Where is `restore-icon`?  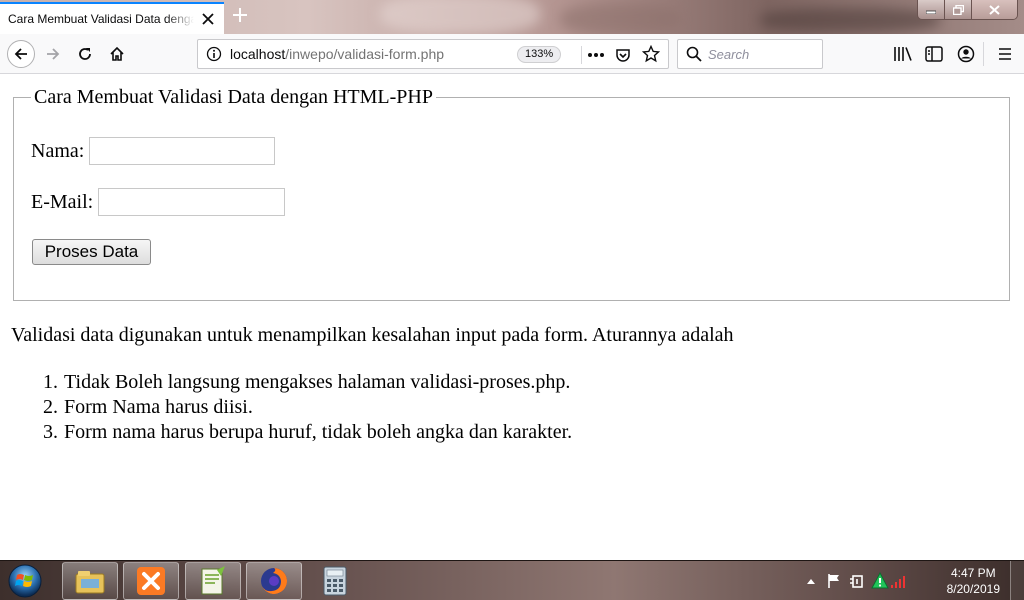
restore-icon is located at coordinates (958, 9).